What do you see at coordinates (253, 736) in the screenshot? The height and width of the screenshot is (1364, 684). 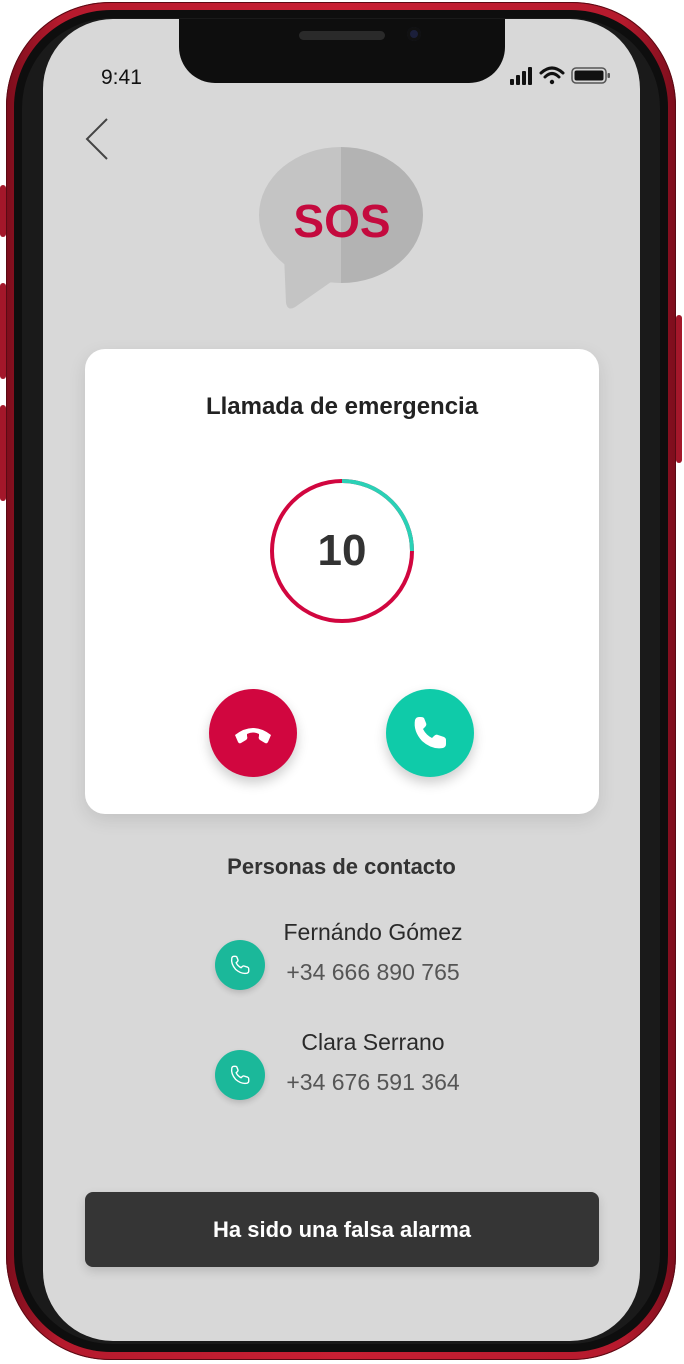 I see `phone-hangup-icon` at bounding box center [253, 736].